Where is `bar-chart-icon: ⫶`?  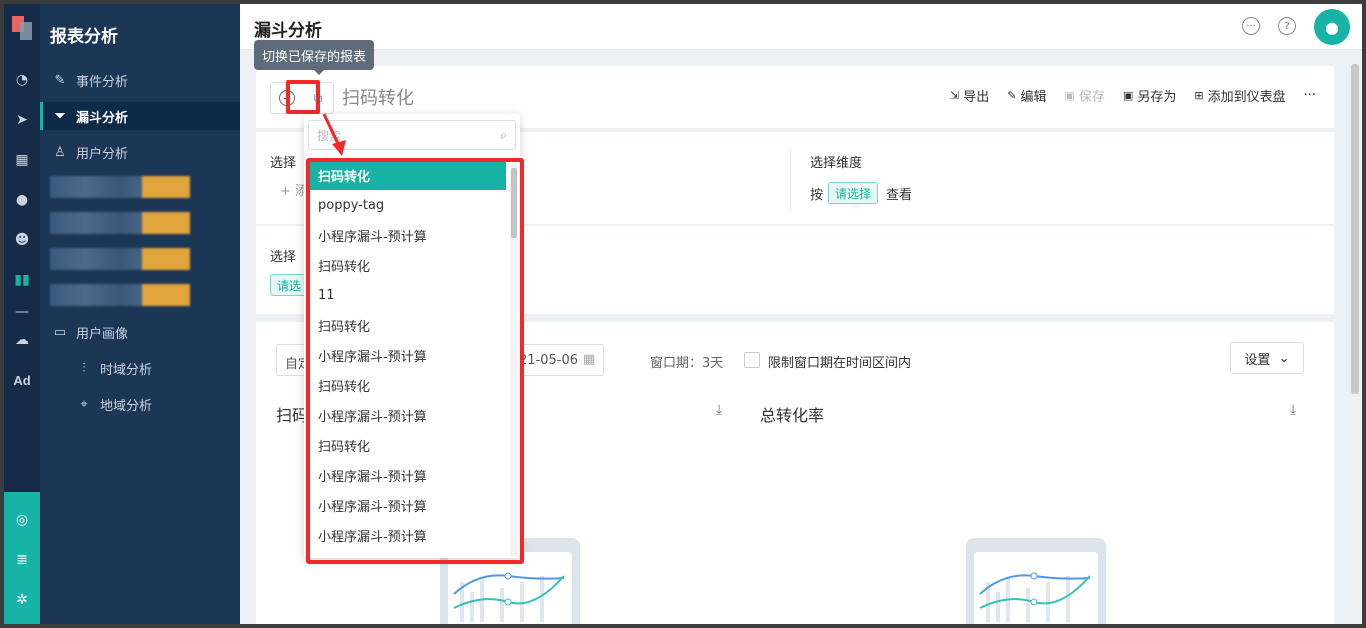 bar-chart-icon: ⫶ is located at coordinates (84, 368).